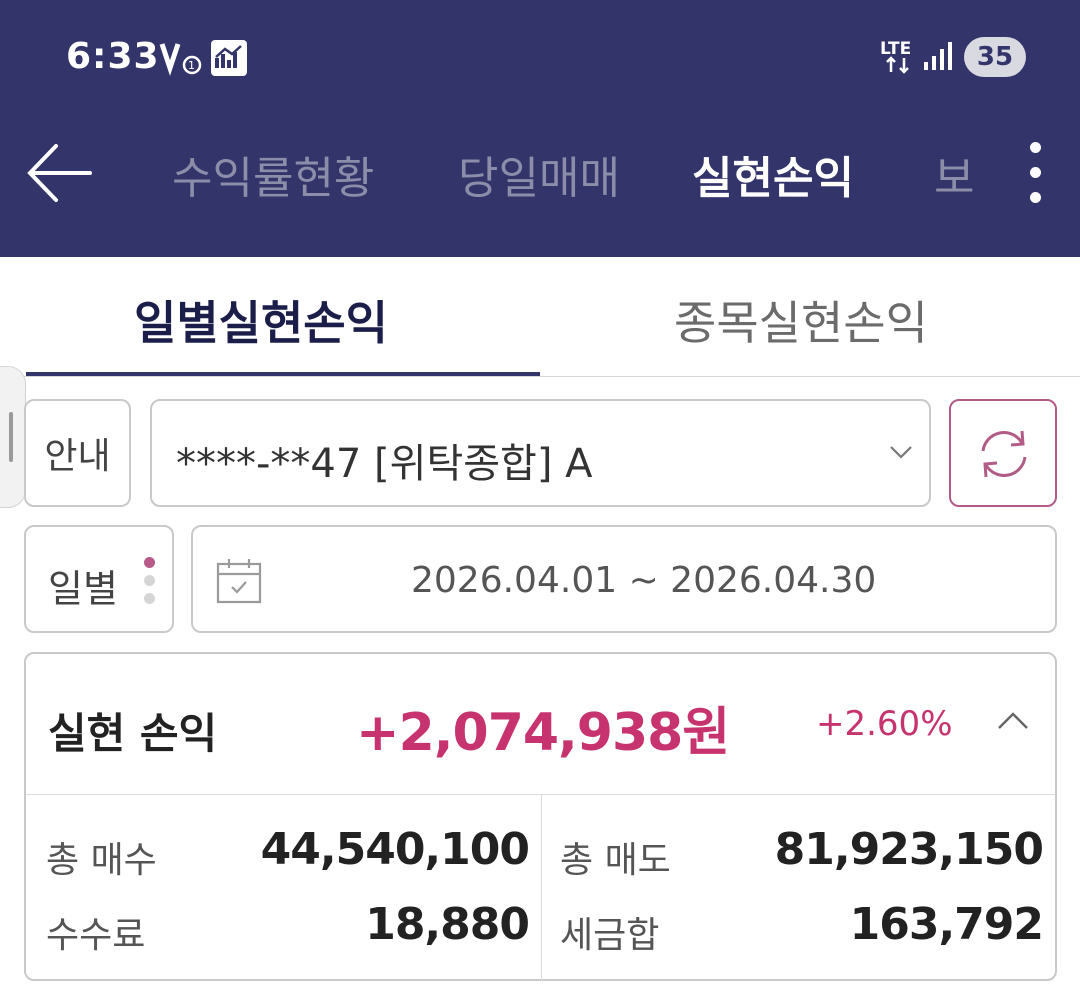 The image size is (1080, 996). I want to click on fee-value: 18,880, so click(447, 924).